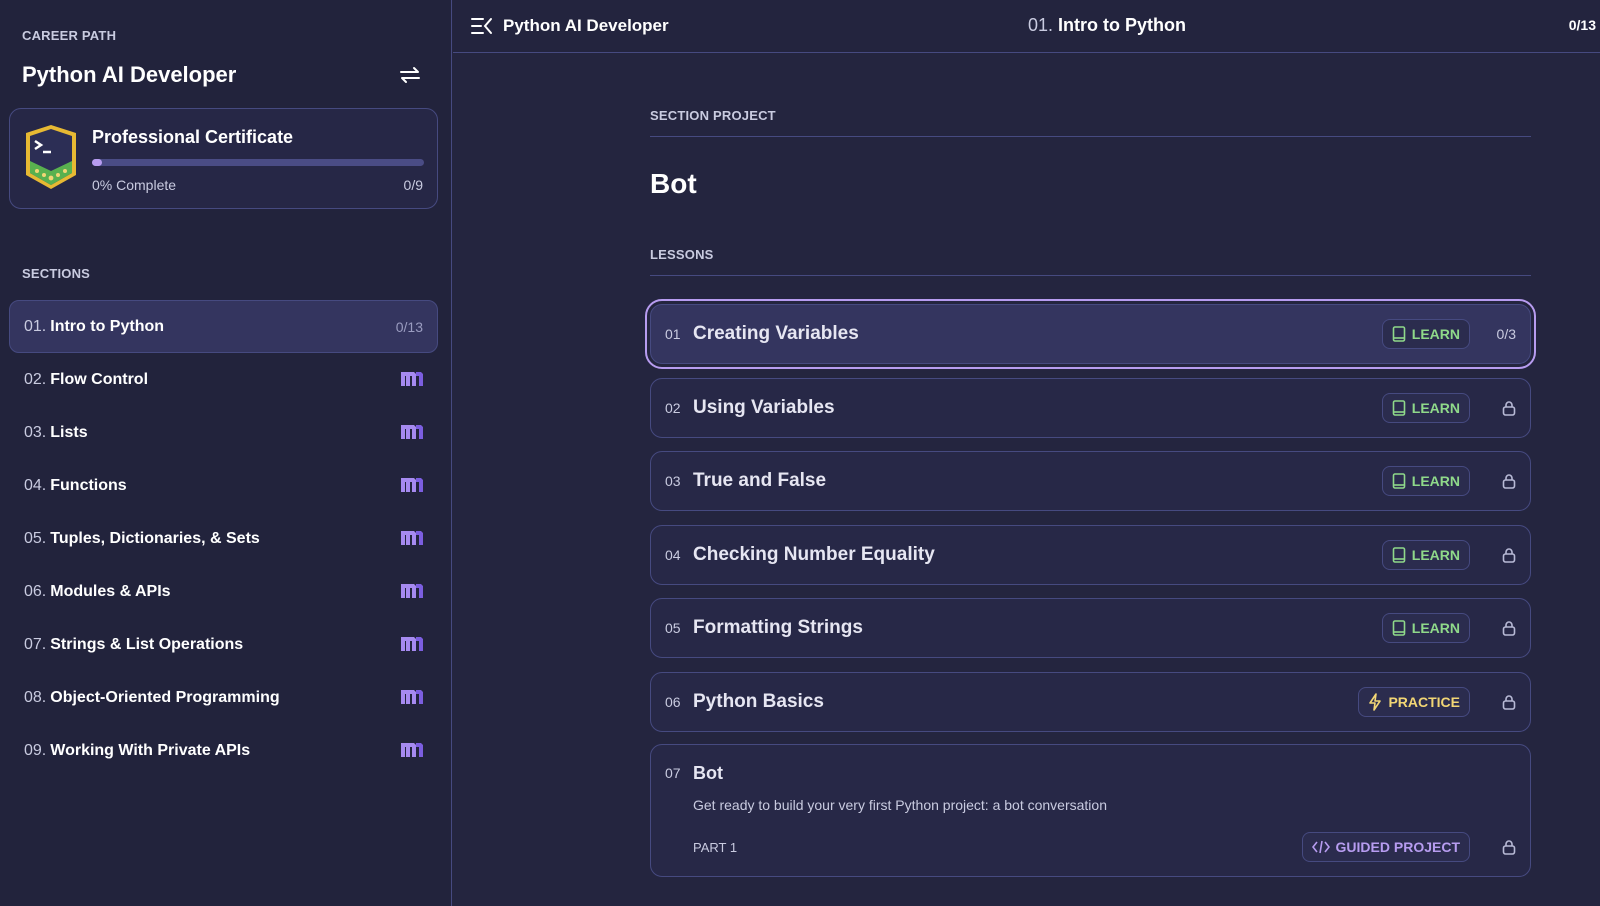 The width and height of the screenshot is (1600, 906). I want to click on code-icon, so click(1320, 847).